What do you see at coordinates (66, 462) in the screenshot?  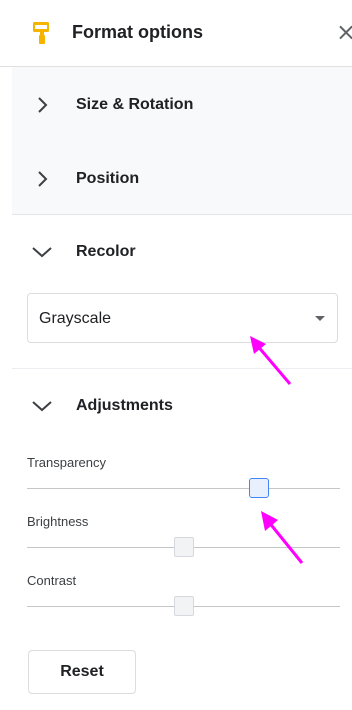 I see `transparency-label: Transparency` at bounding box center [66, 462].